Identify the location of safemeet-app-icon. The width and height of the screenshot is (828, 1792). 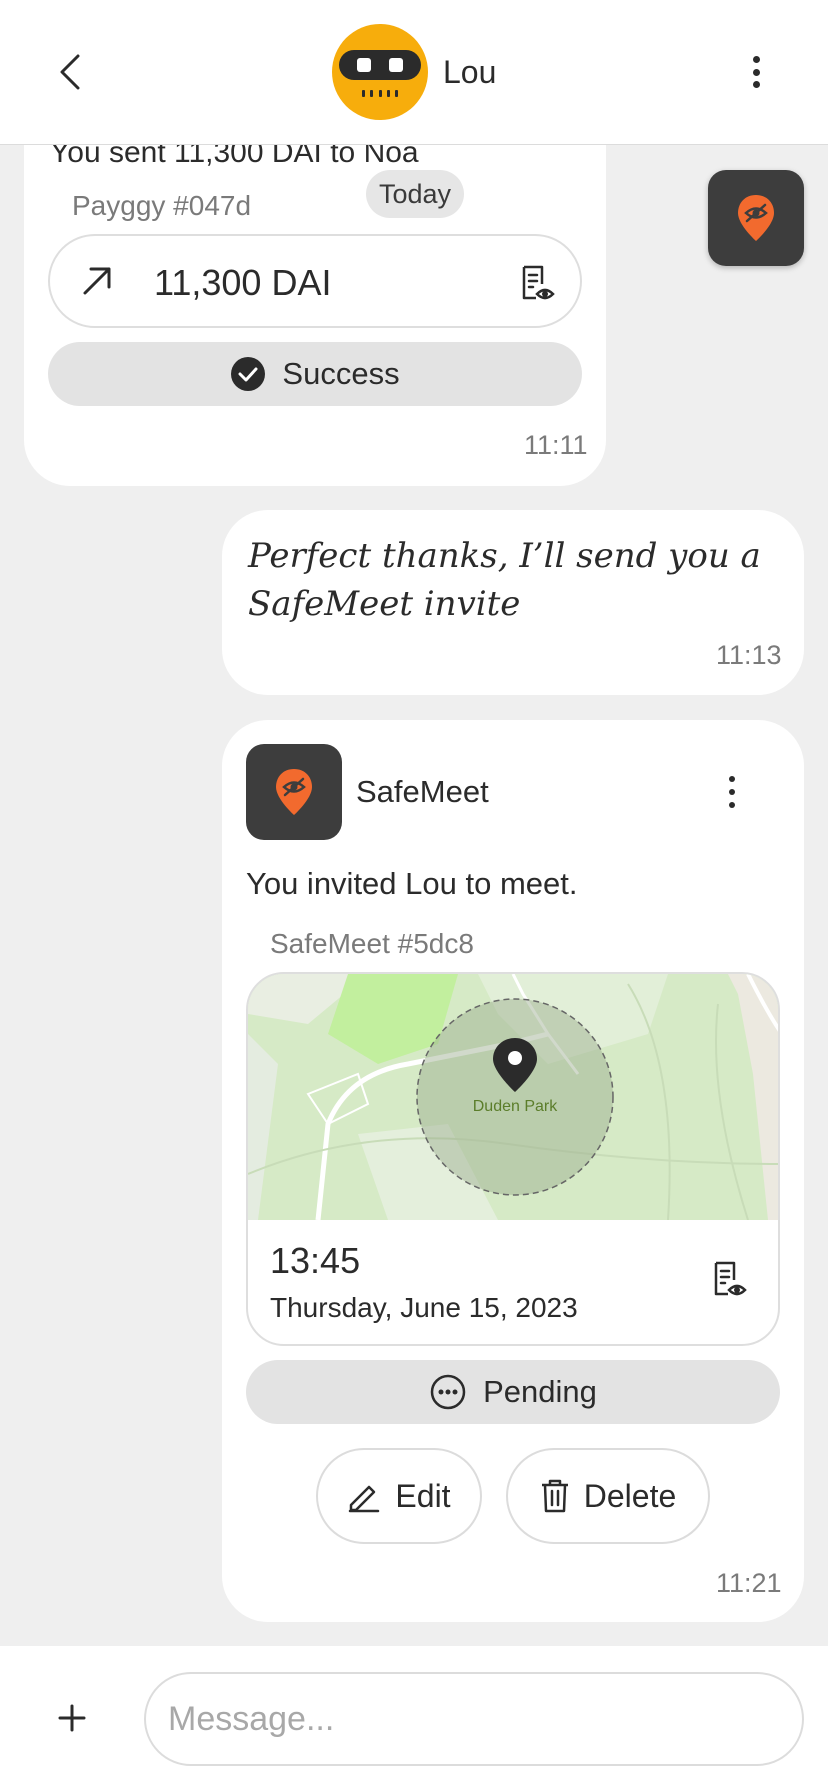
(294, 792).